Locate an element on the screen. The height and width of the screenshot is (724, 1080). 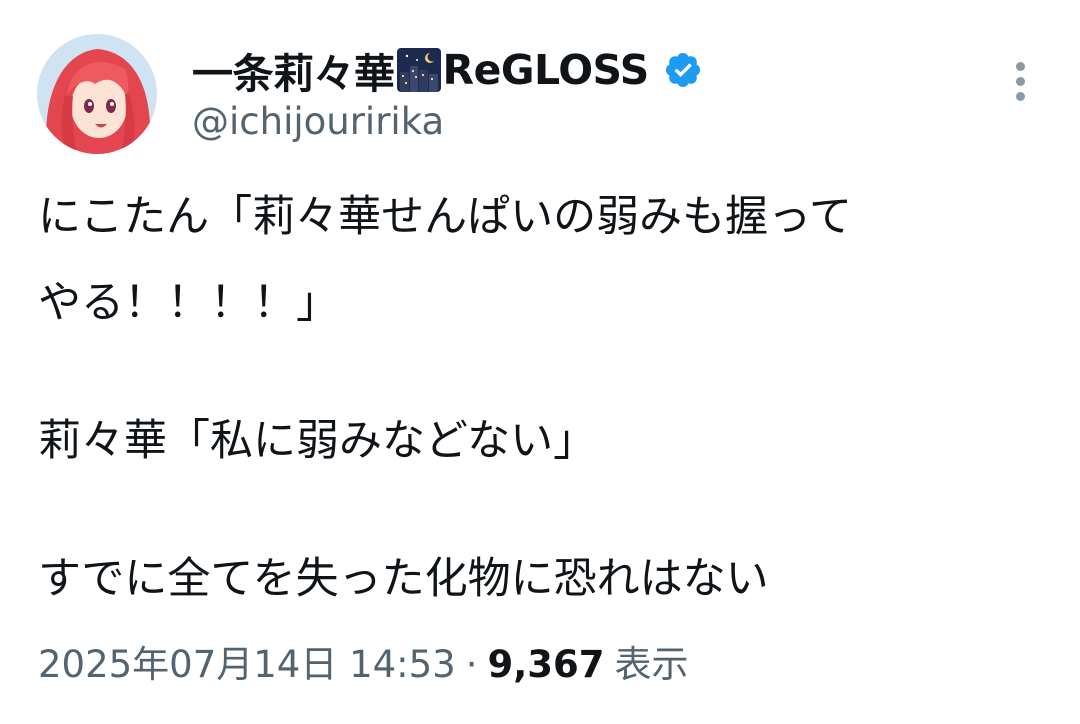
display-name: 一条莉々華 is located at coordinates (293, 70).